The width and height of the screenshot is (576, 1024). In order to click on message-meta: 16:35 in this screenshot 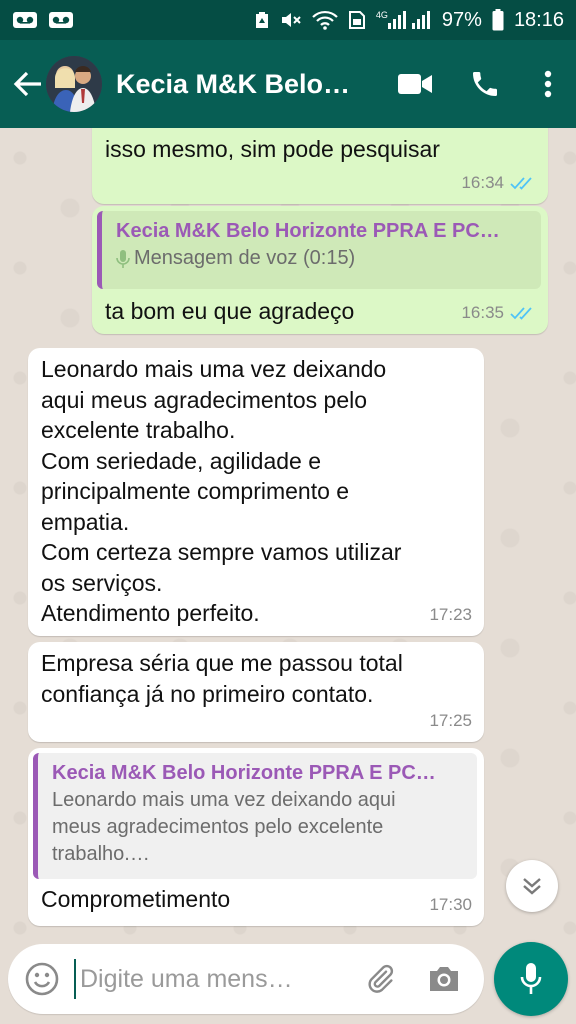, I will do `click(498, 313)`.